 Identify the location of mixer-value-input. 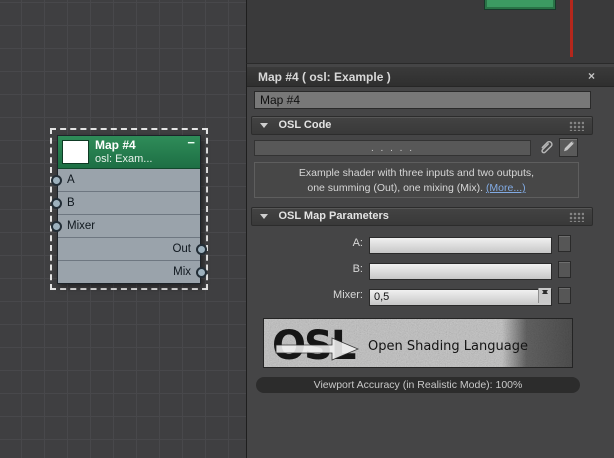
(460, 297).